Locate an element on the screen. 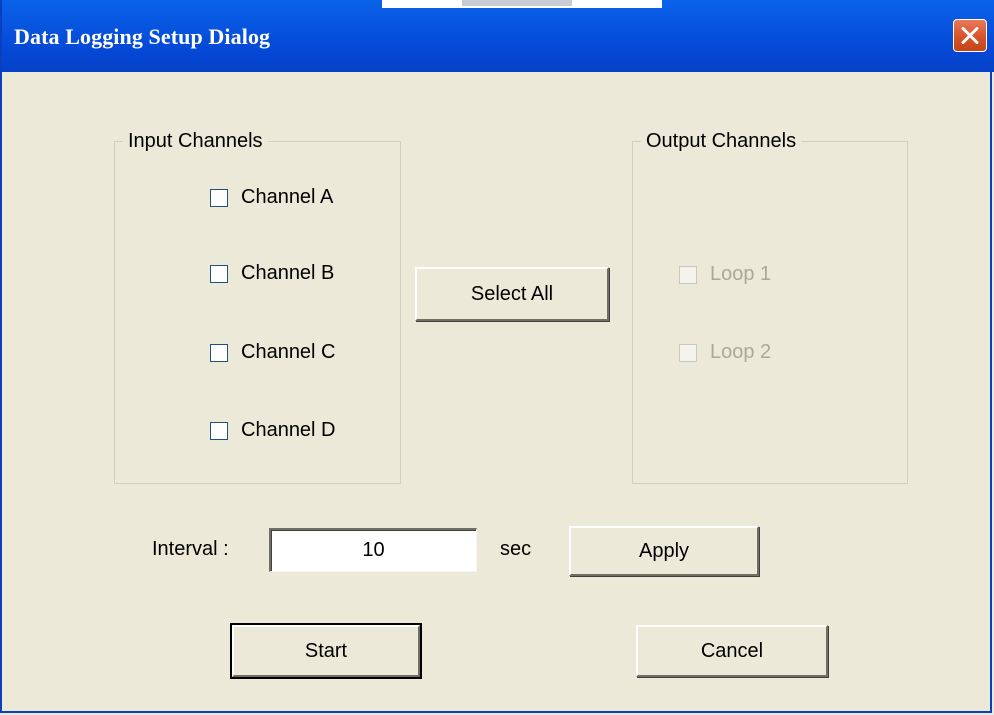 Image resolution: width=994 pixels, height=715 pixels. close-button is located at coordinates (970, 35).